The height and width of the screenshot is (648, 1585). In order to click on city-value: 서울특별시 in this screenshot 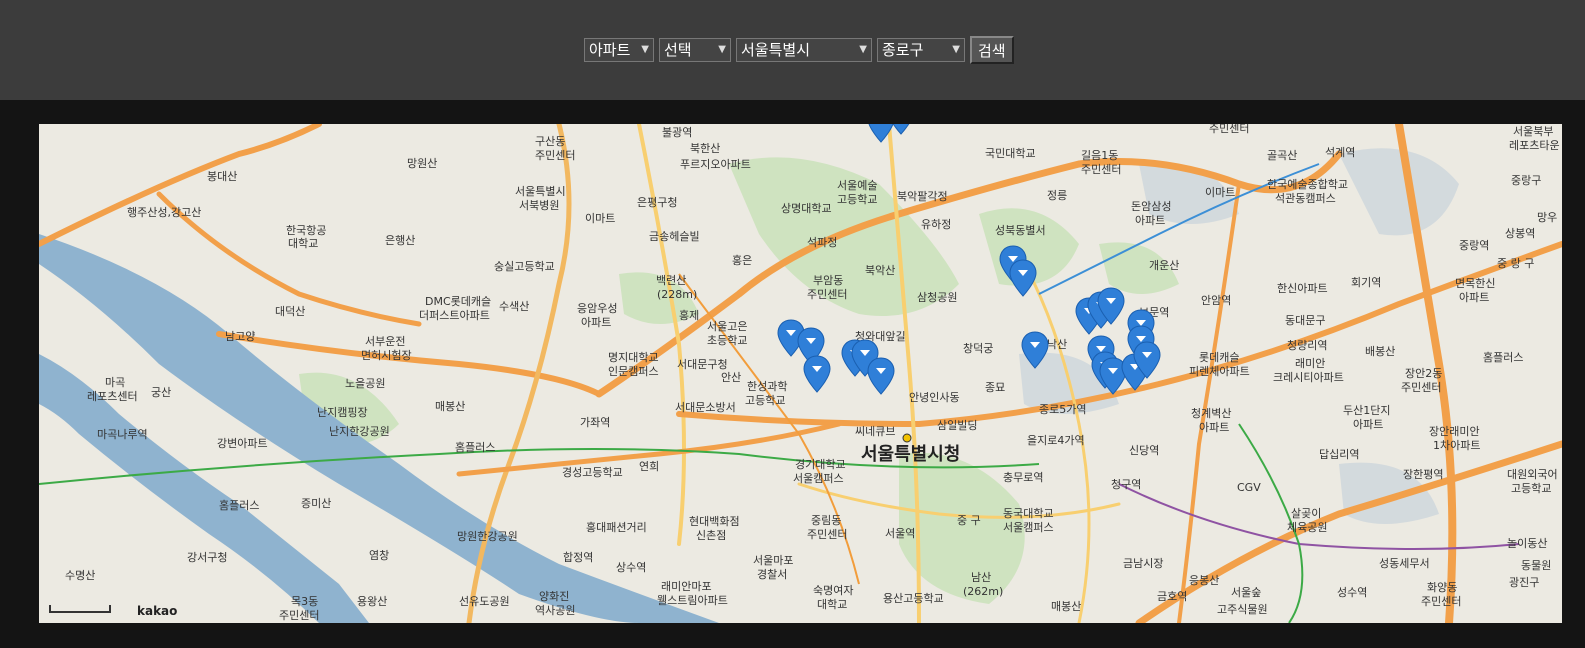, I will do `click(776, 50)`.